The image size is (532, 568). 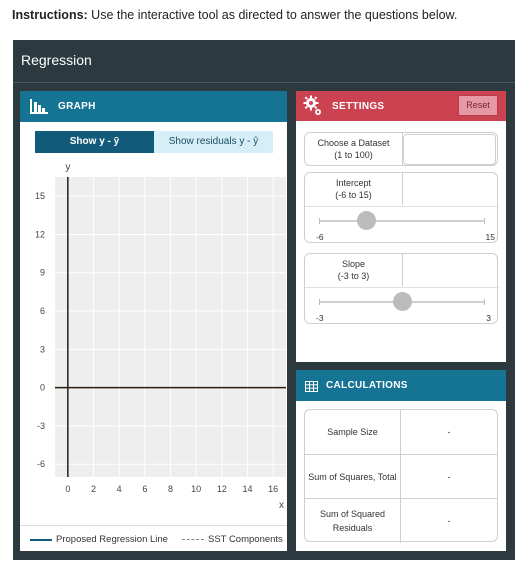 What do you see at coordinates (42, 388) in the screenshot?
I see `y-tick-label: 0` at bounding box center [42, 388].